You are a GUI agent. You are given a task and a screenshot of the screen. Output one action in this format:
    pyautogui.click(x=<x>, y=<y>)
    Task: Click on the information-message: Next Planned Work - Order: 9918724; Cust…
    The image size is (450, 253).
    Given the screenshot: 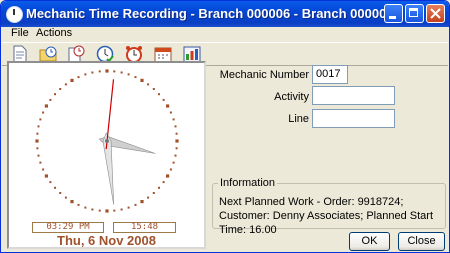 What is the action you would take?
    pyautogui.click(x=326, y=216)
    